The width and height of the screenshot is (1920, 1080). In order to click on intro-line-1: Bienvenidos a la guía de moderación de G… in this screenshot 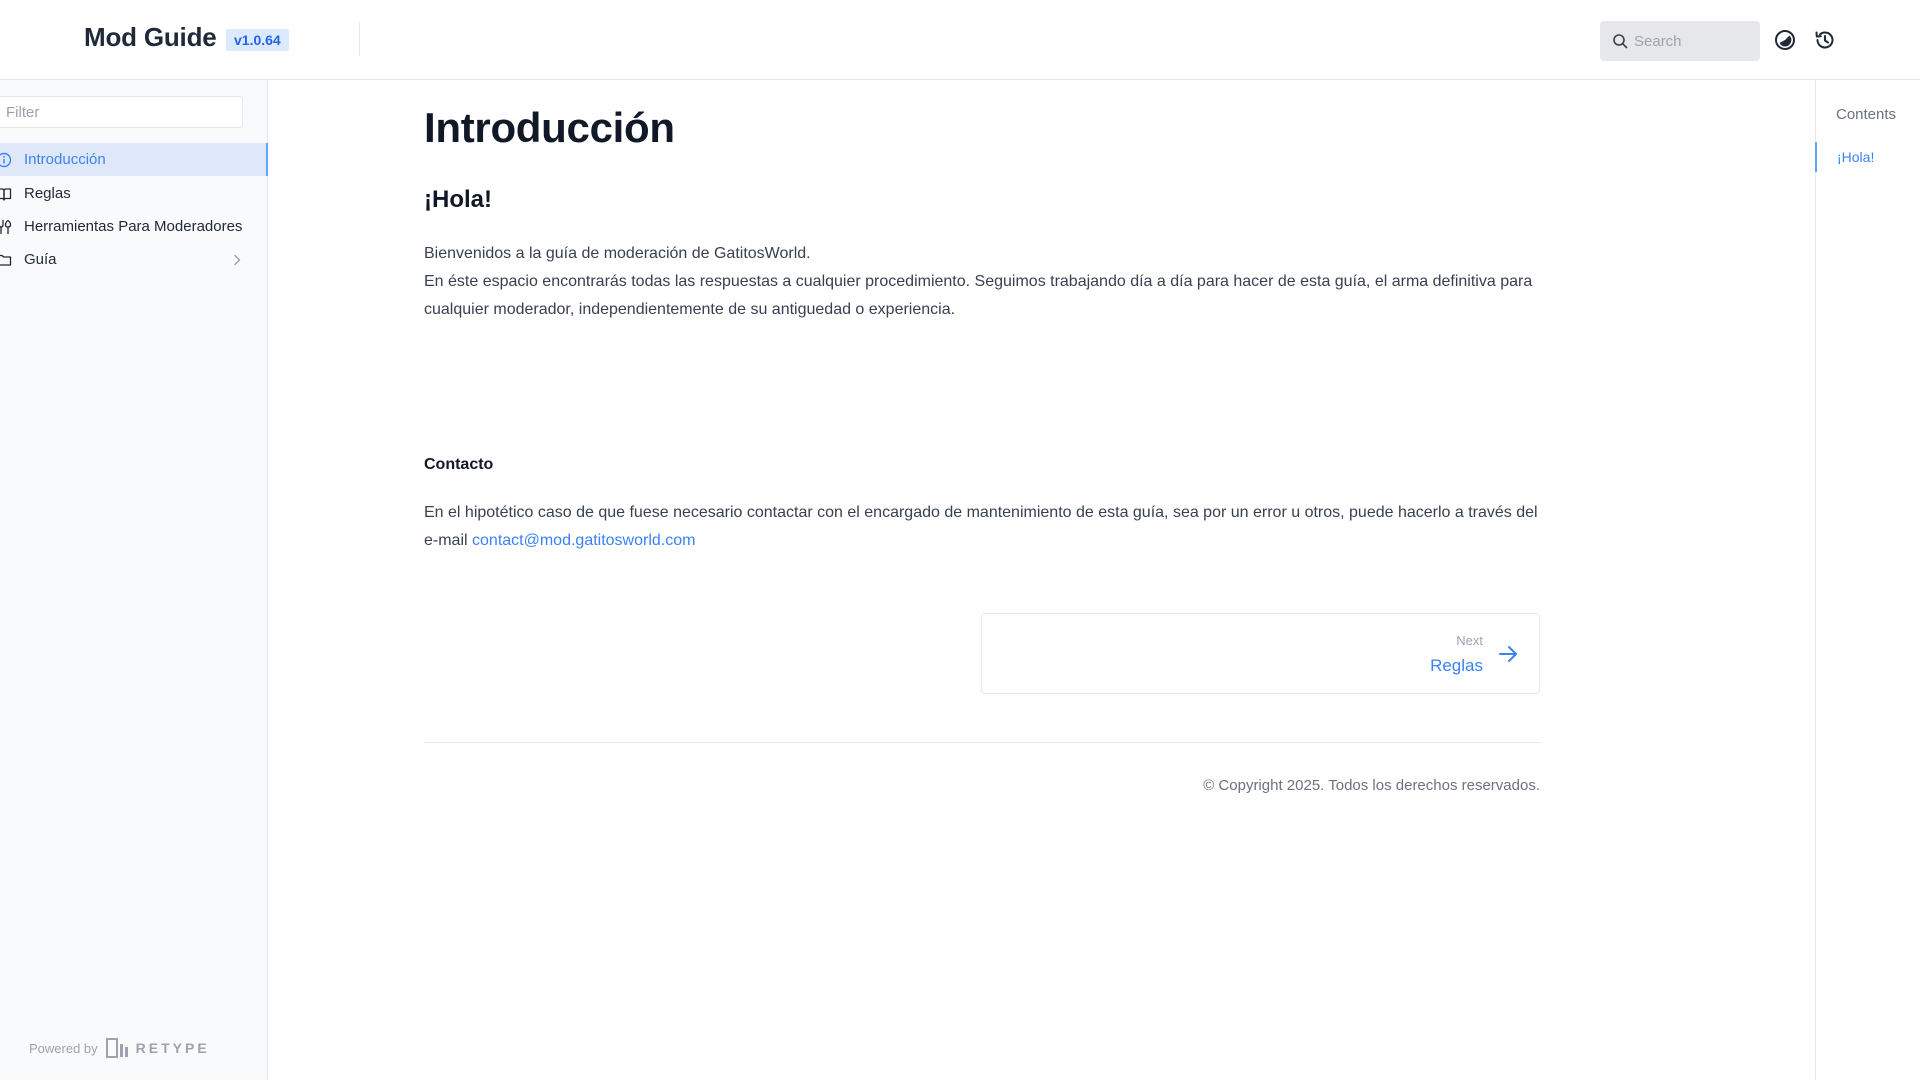, I will do `click(617, 253)`.